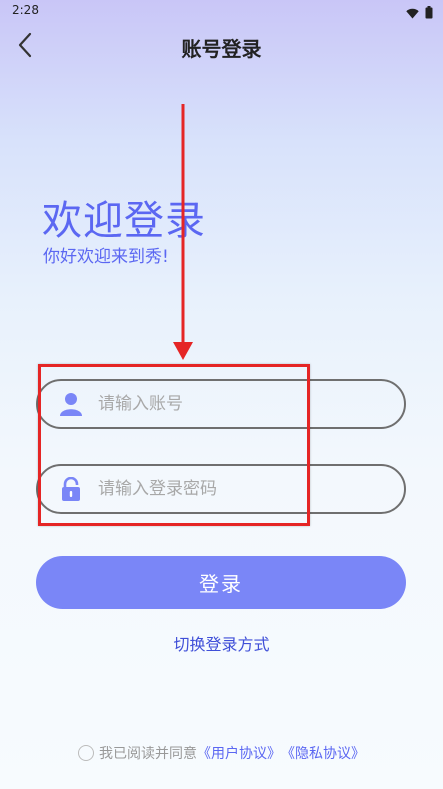 The image size is (443, 789). Describe the element at coordinates (323, 753) in the screenshot. I see `privacy-policy-link: 《隐私协议》` at that location.